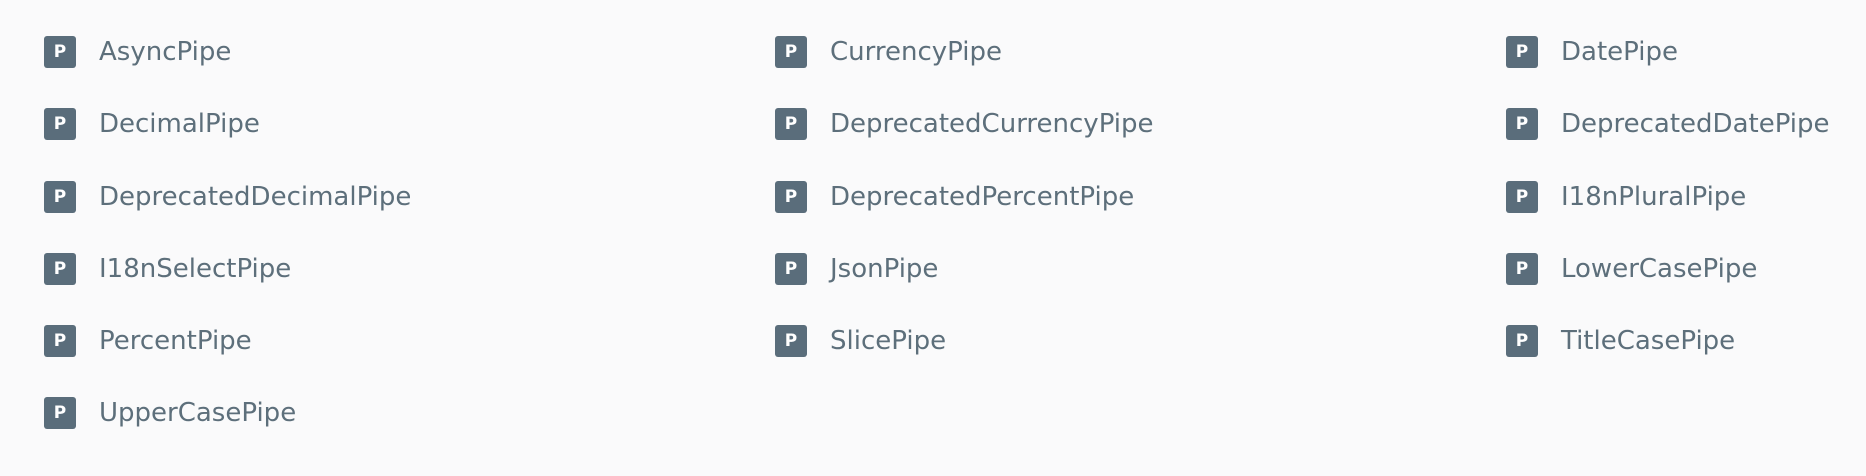  What do you see at coordinates (916, 52) in the screenshot?
I see `api-item-label: CurrencyPipe` at bounding box center [916, 52].